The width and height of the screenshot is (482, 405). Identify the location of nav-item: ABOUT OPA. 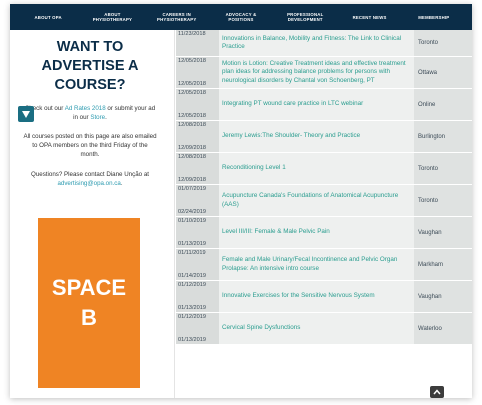
(48, 17).